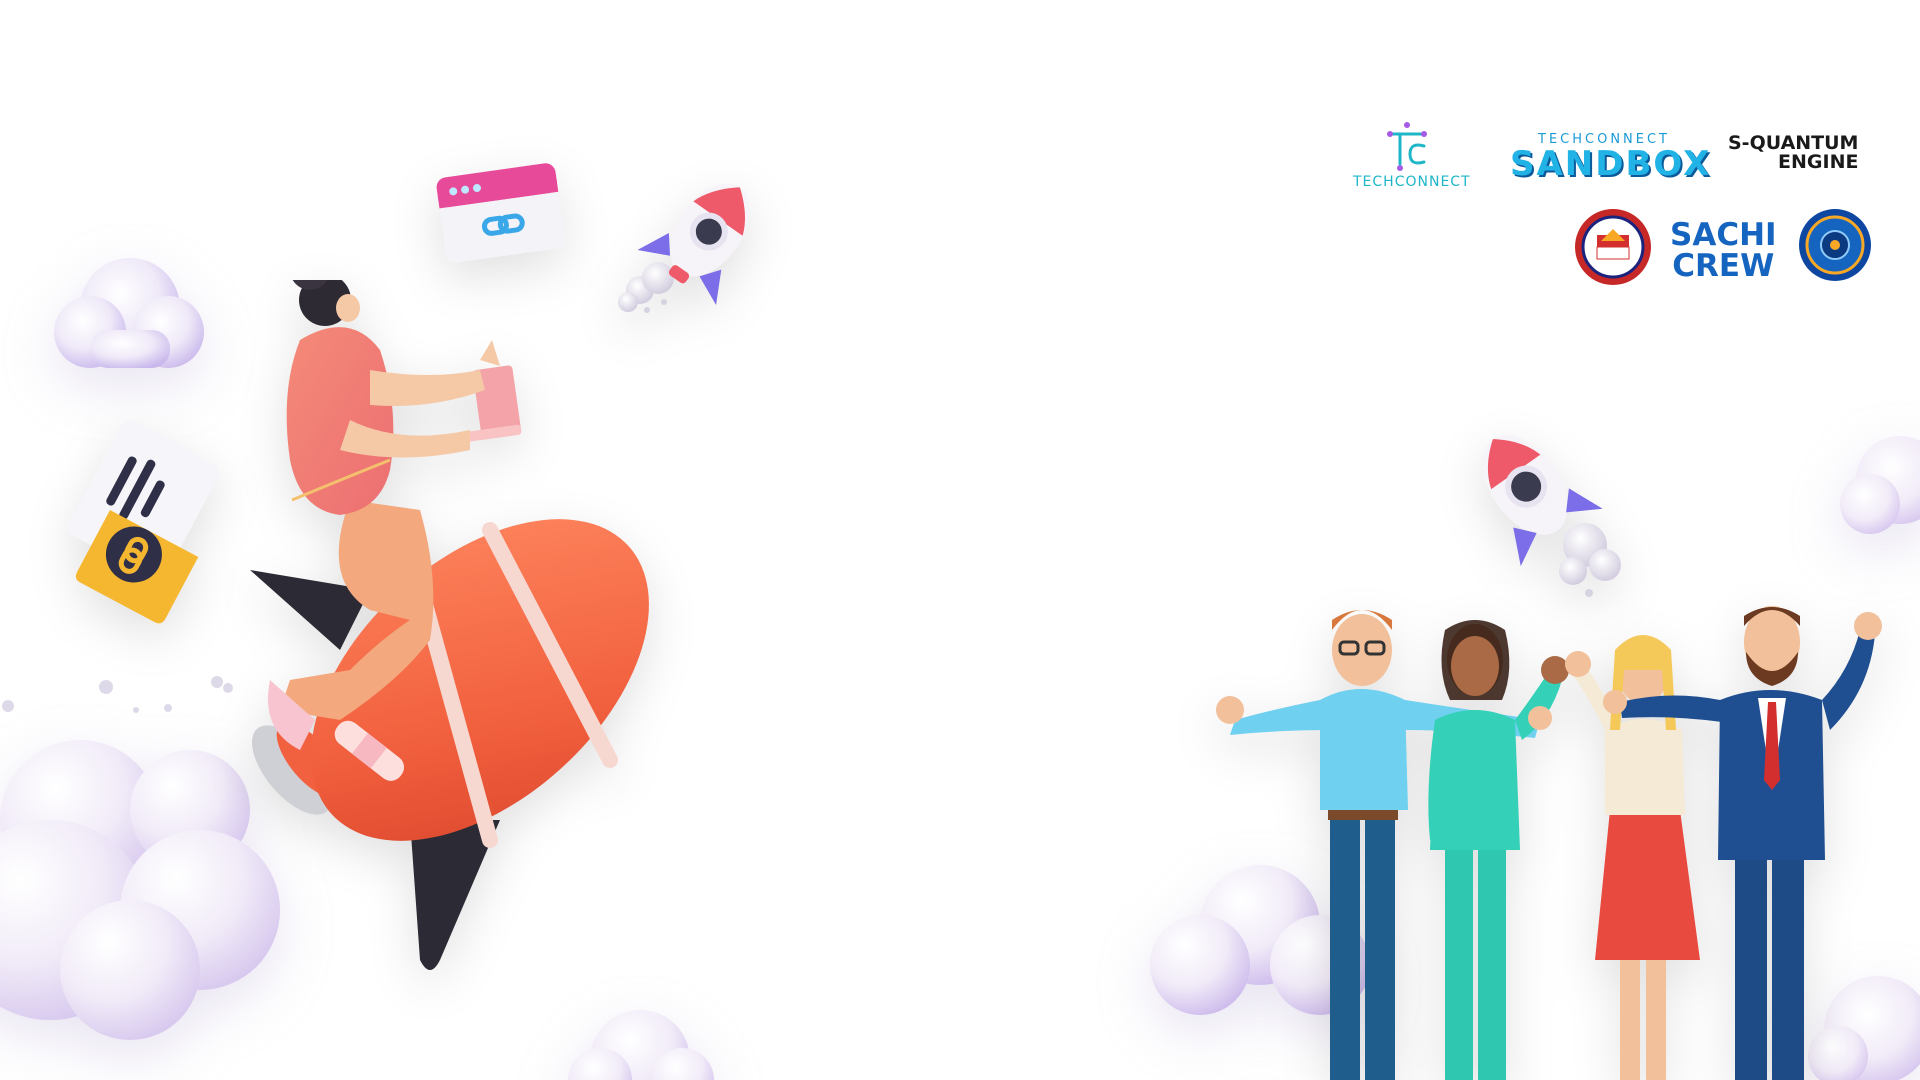 Image resolution: width=1920 pixels, height=1080 pixels. I want to click on sandbox-logo: SANDBOX, so click(1611, 164).